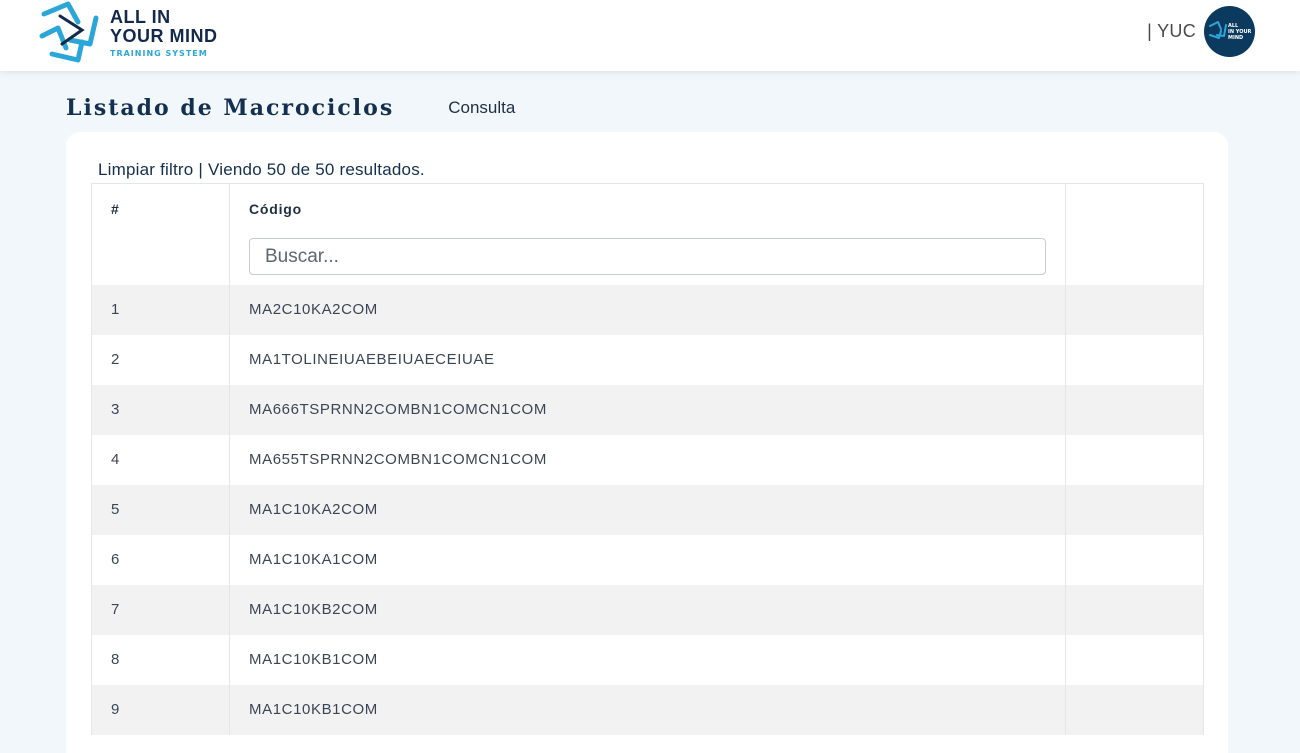 This screenshot has width=1300, height=753. Describe the element at coordinates (160, 459) in the screenshot. I see `row-number: 4` at that location.